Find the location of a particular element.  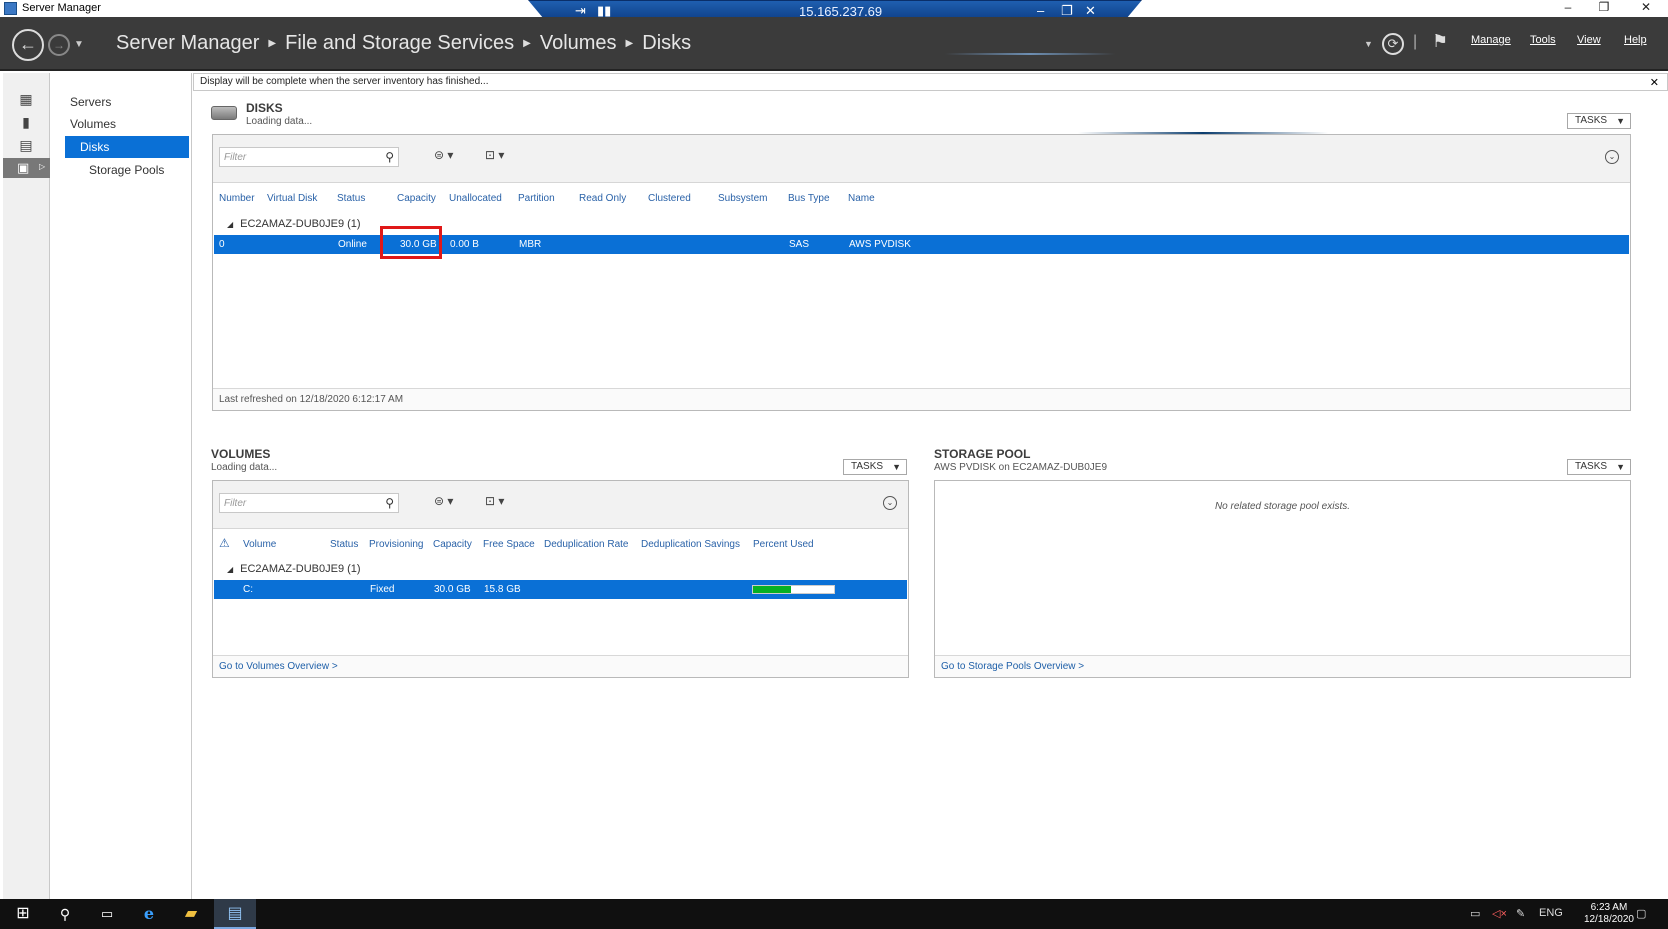

rd-minimize-button: – is located at coordinates (1040, 10).